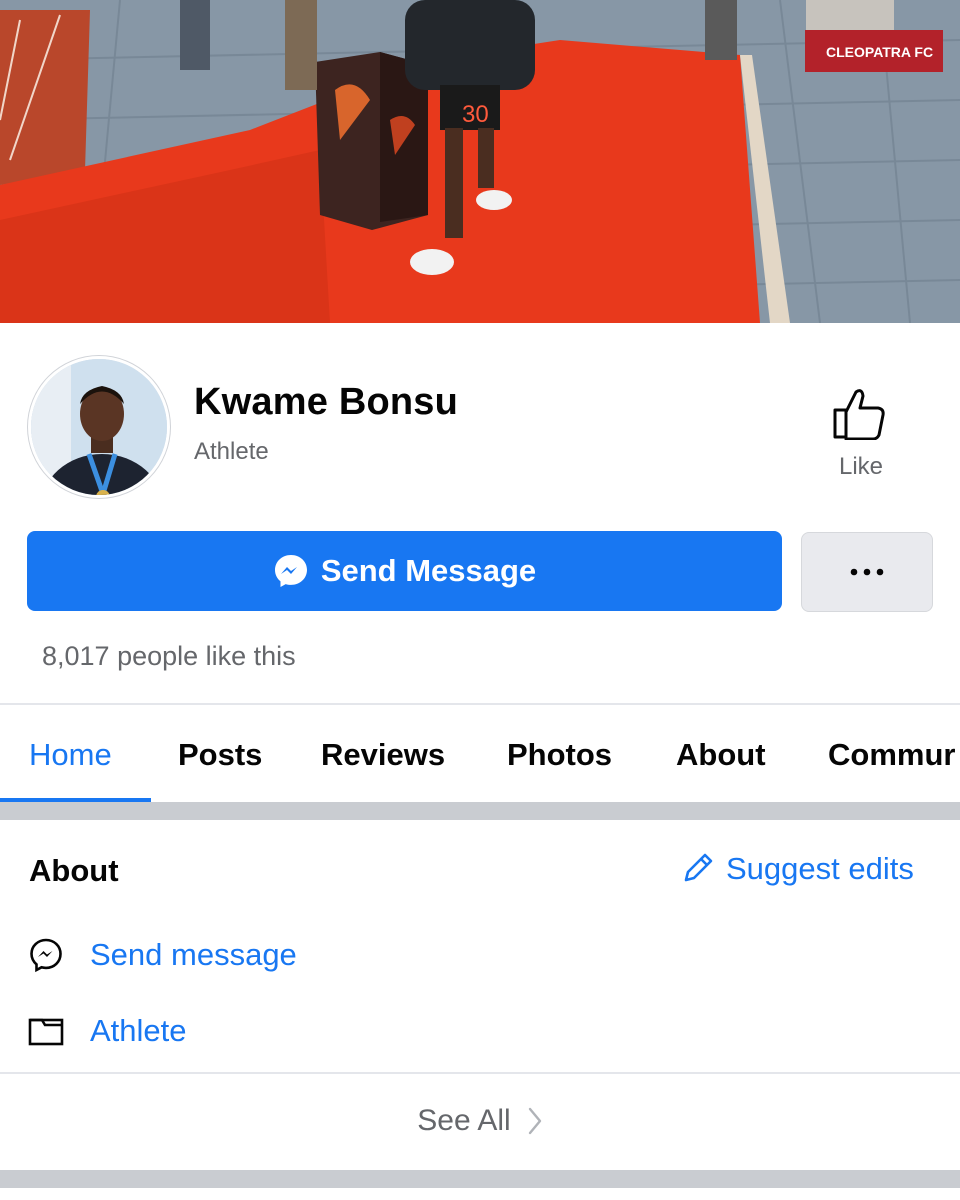 This screenshot has height=1200, width=960. What do you see at coordinates (534, 1121) in the screenshot?
I see `chevron-right-icon` at bounding box center [534, 1121].